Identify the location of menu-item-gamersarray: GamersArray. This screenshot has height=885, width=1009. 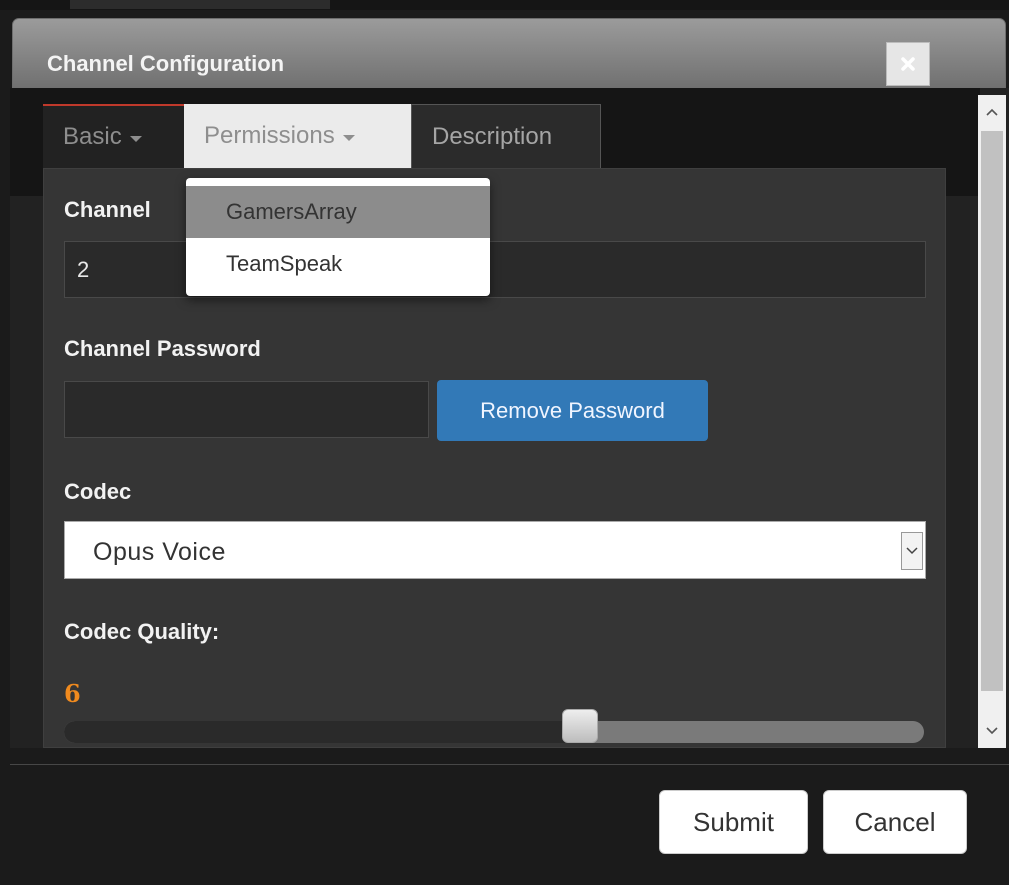
(338, 212).